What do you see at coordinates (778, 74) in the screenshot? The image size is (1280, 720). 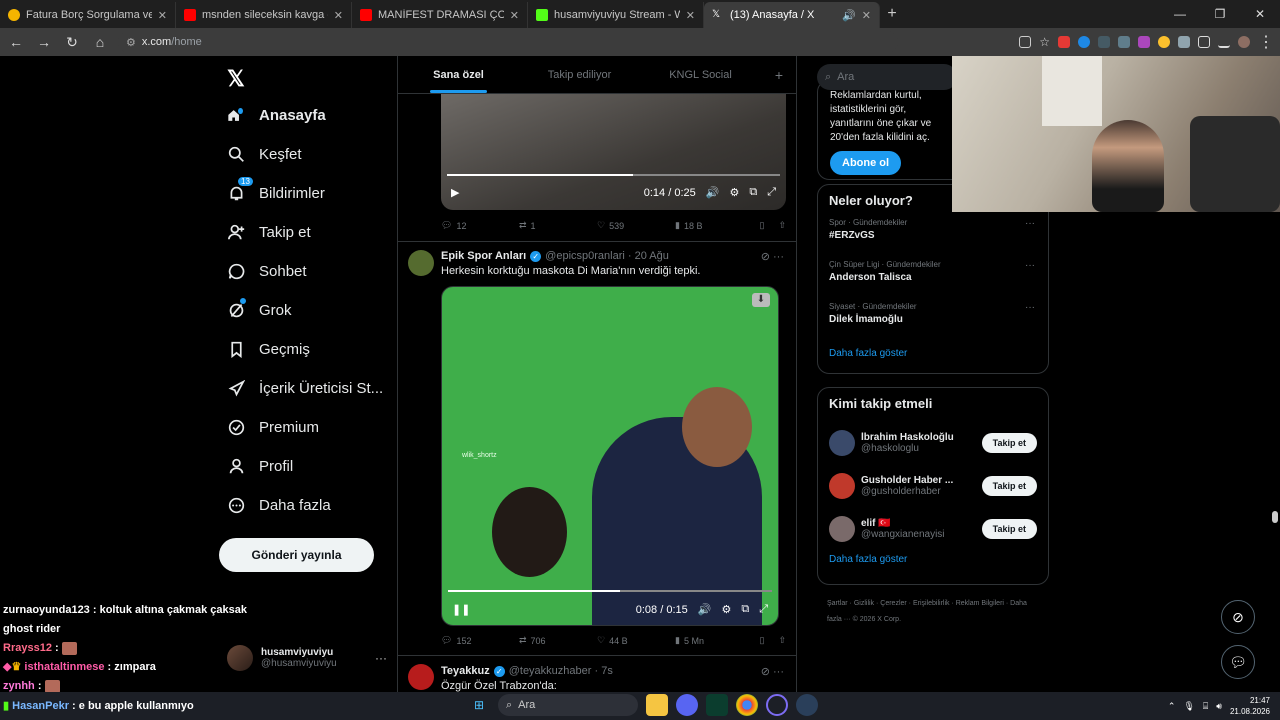 I see `add-tab-button: +` at bounding box center [778, 74].